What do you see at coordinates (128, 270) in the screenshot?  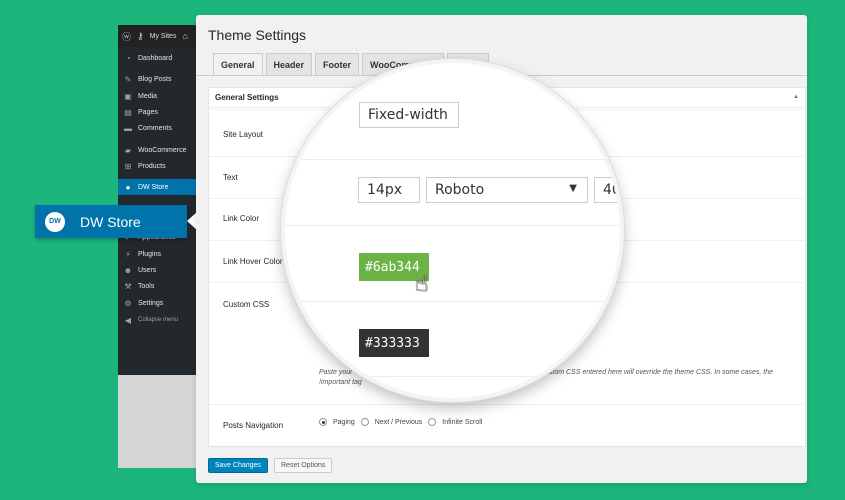 I see `users-icon: ☻` at bounding box center [128, 270].